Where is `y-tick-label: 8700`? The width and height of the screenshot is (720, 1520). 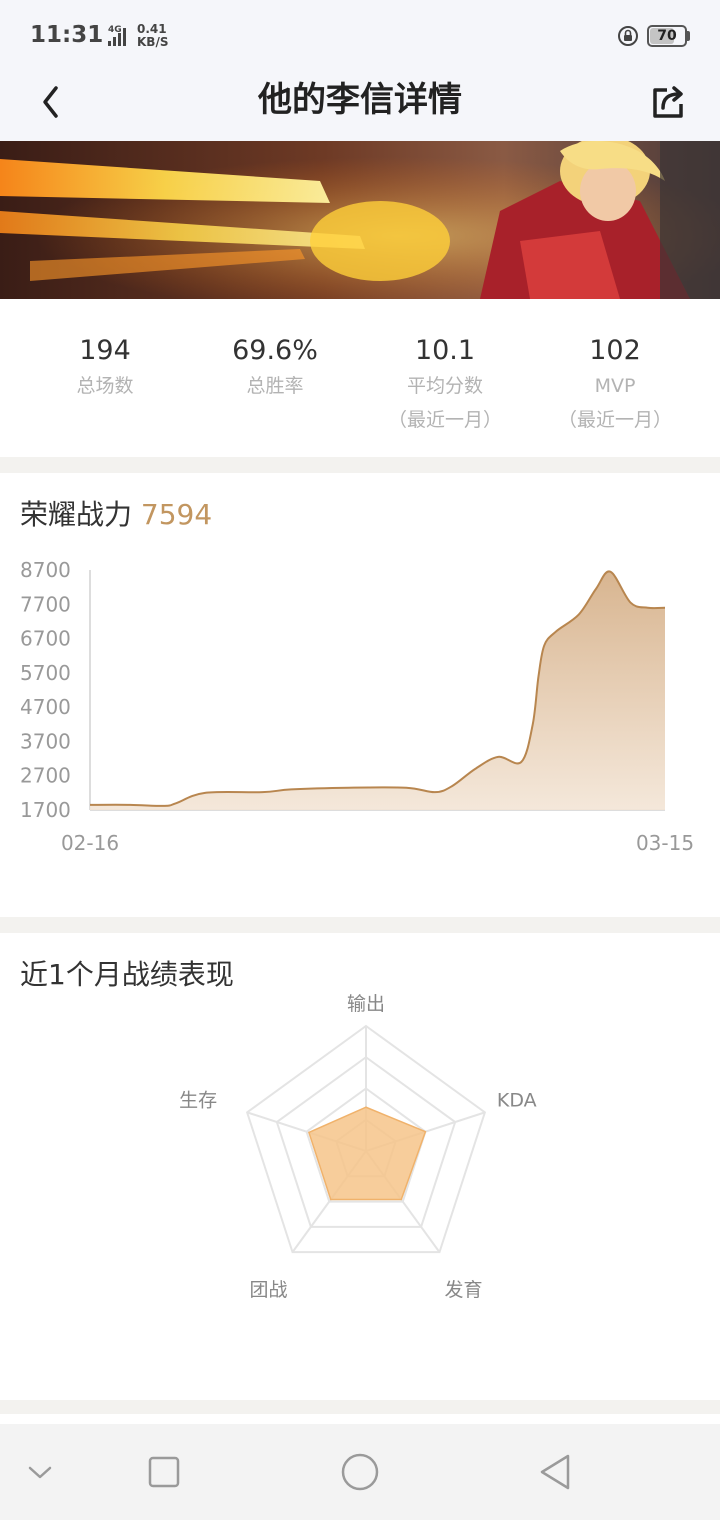 y-tick-label: 8700 is located at coordinates (45, 570).